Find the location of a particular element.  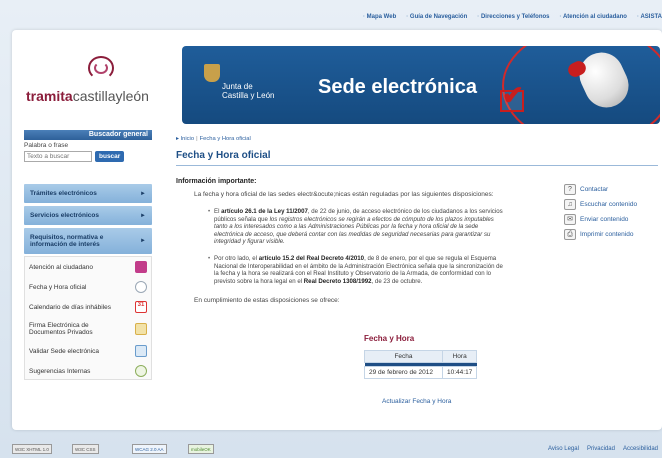

general-search: Buscador general Palabra o frase buscar is located at coordinates (88, 151).